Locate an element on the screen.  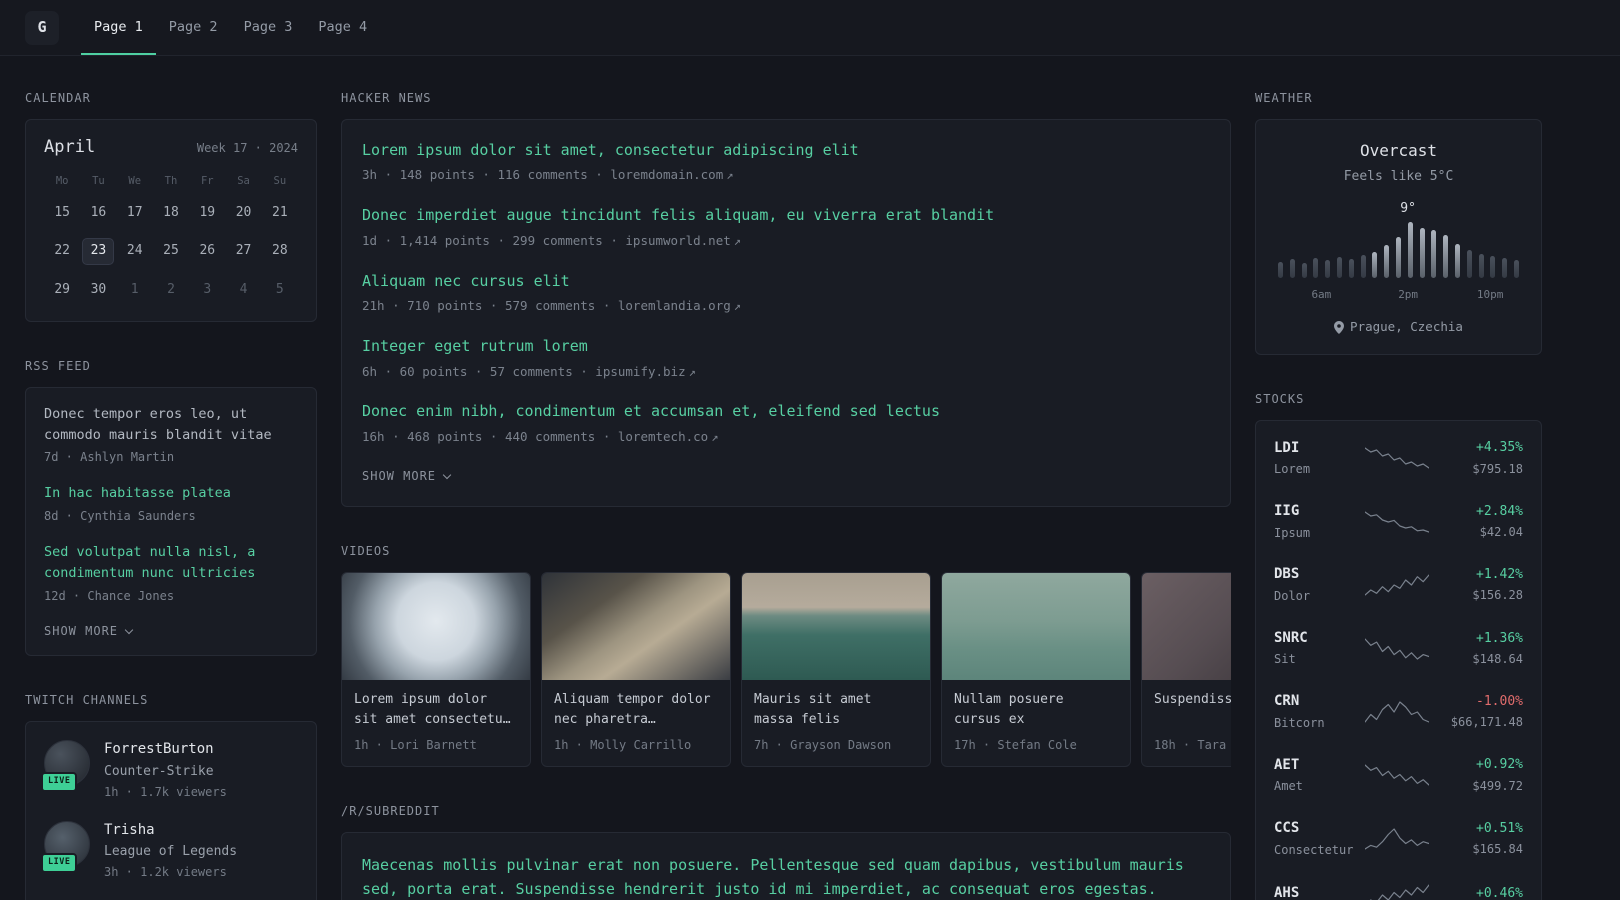
calendar-day-out-month: 2 is located at coordinates (171, 289).